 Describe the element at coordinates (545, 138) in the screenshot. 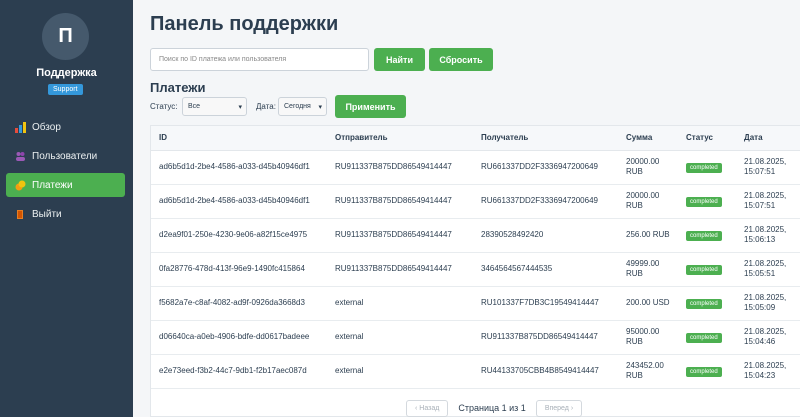

I see `column-header-recipient: Получатель` at that location.